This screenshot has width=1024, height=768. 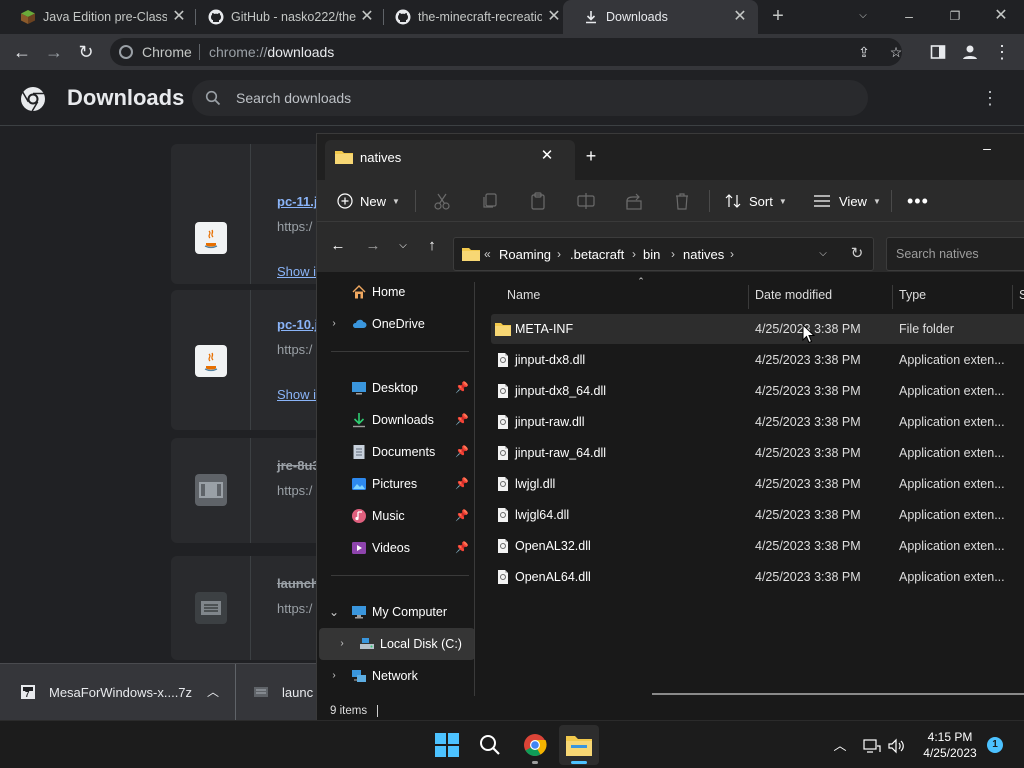 I want to click on collapse-chevron-icon: ⌄, so click(x=334, y=612).